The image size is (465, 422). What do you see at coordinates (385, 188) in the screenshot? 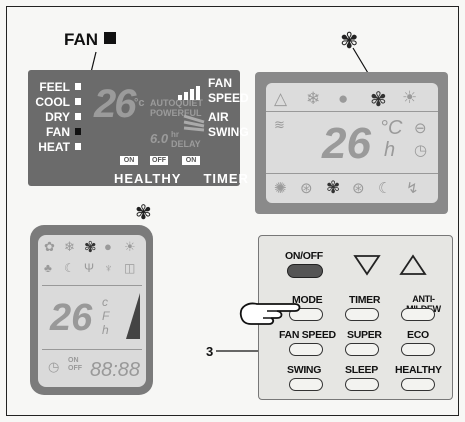
I see `sleep-icon: ☾` at bounding box center [385, 188].